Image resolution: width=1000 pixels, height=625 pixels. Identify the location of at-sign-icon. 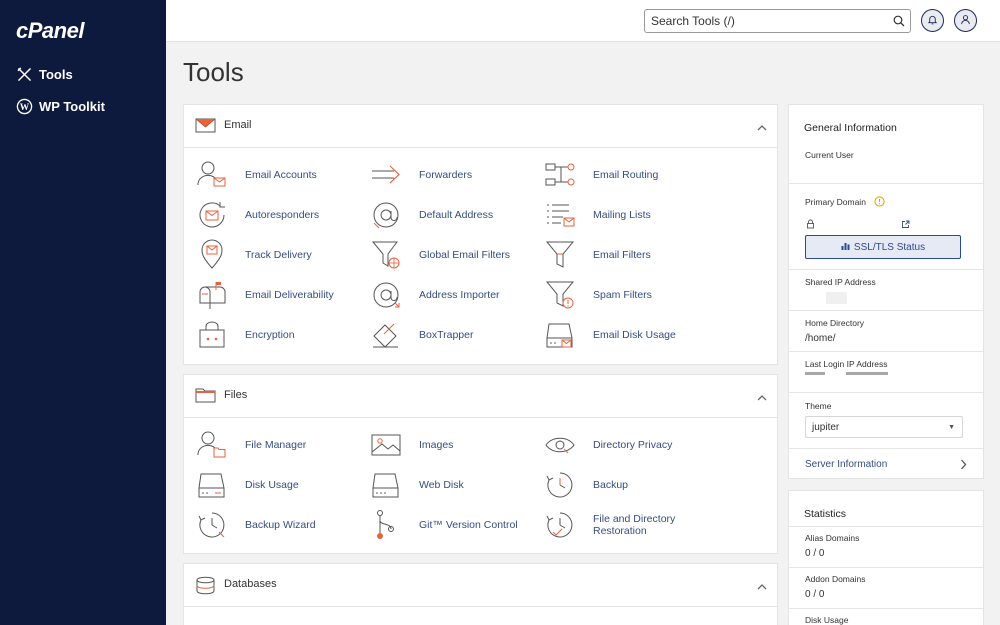
(386, 215).